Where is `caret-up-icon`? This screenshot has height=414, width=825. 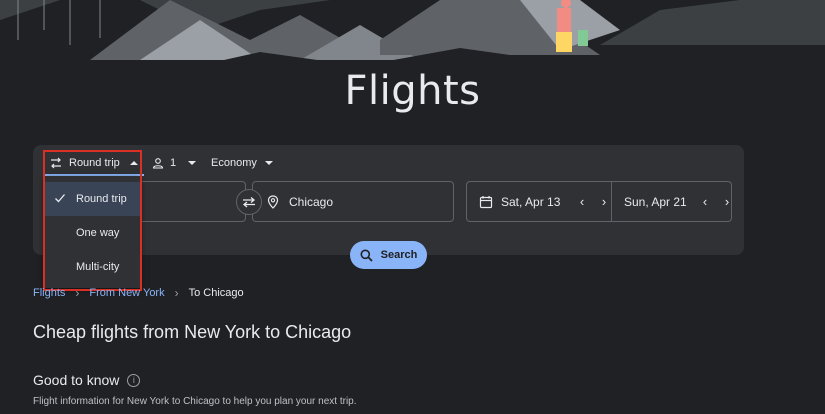
caret-up-icon is located at coordinates (133, 163).